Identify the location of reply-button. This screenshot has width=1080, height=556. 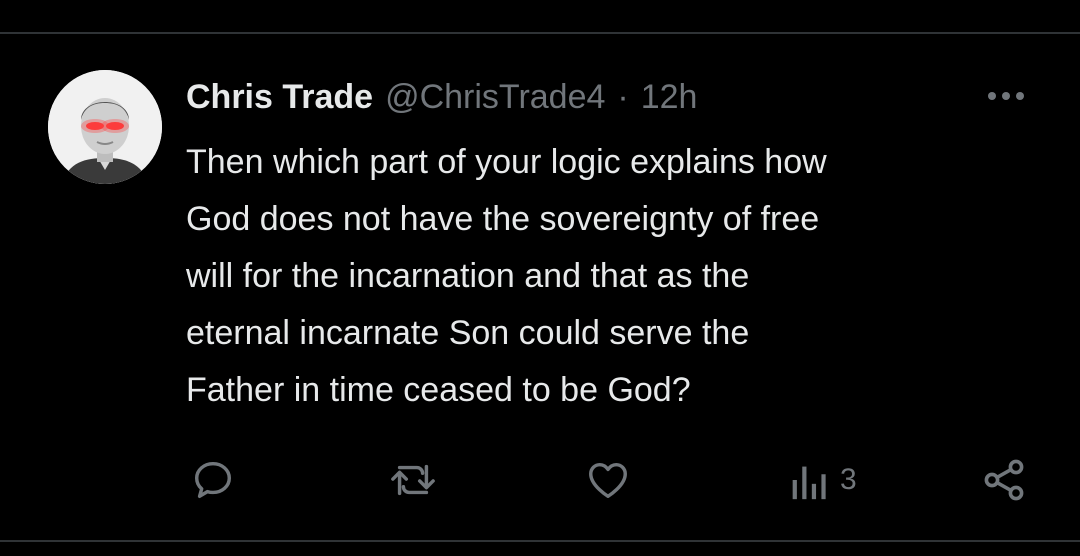
(213, 480).